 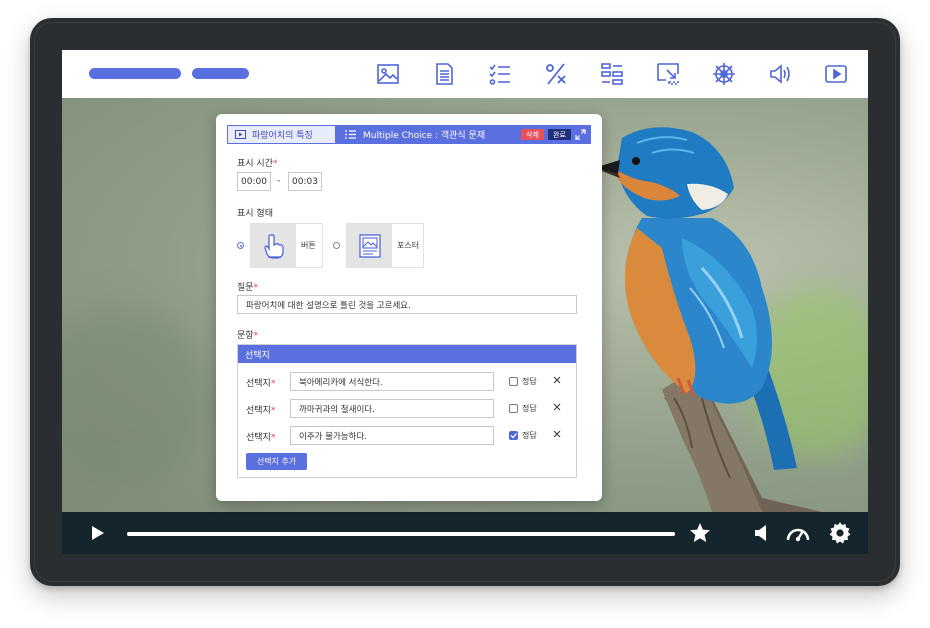 I want to click on layout-icon, so click(x=612, y=74).